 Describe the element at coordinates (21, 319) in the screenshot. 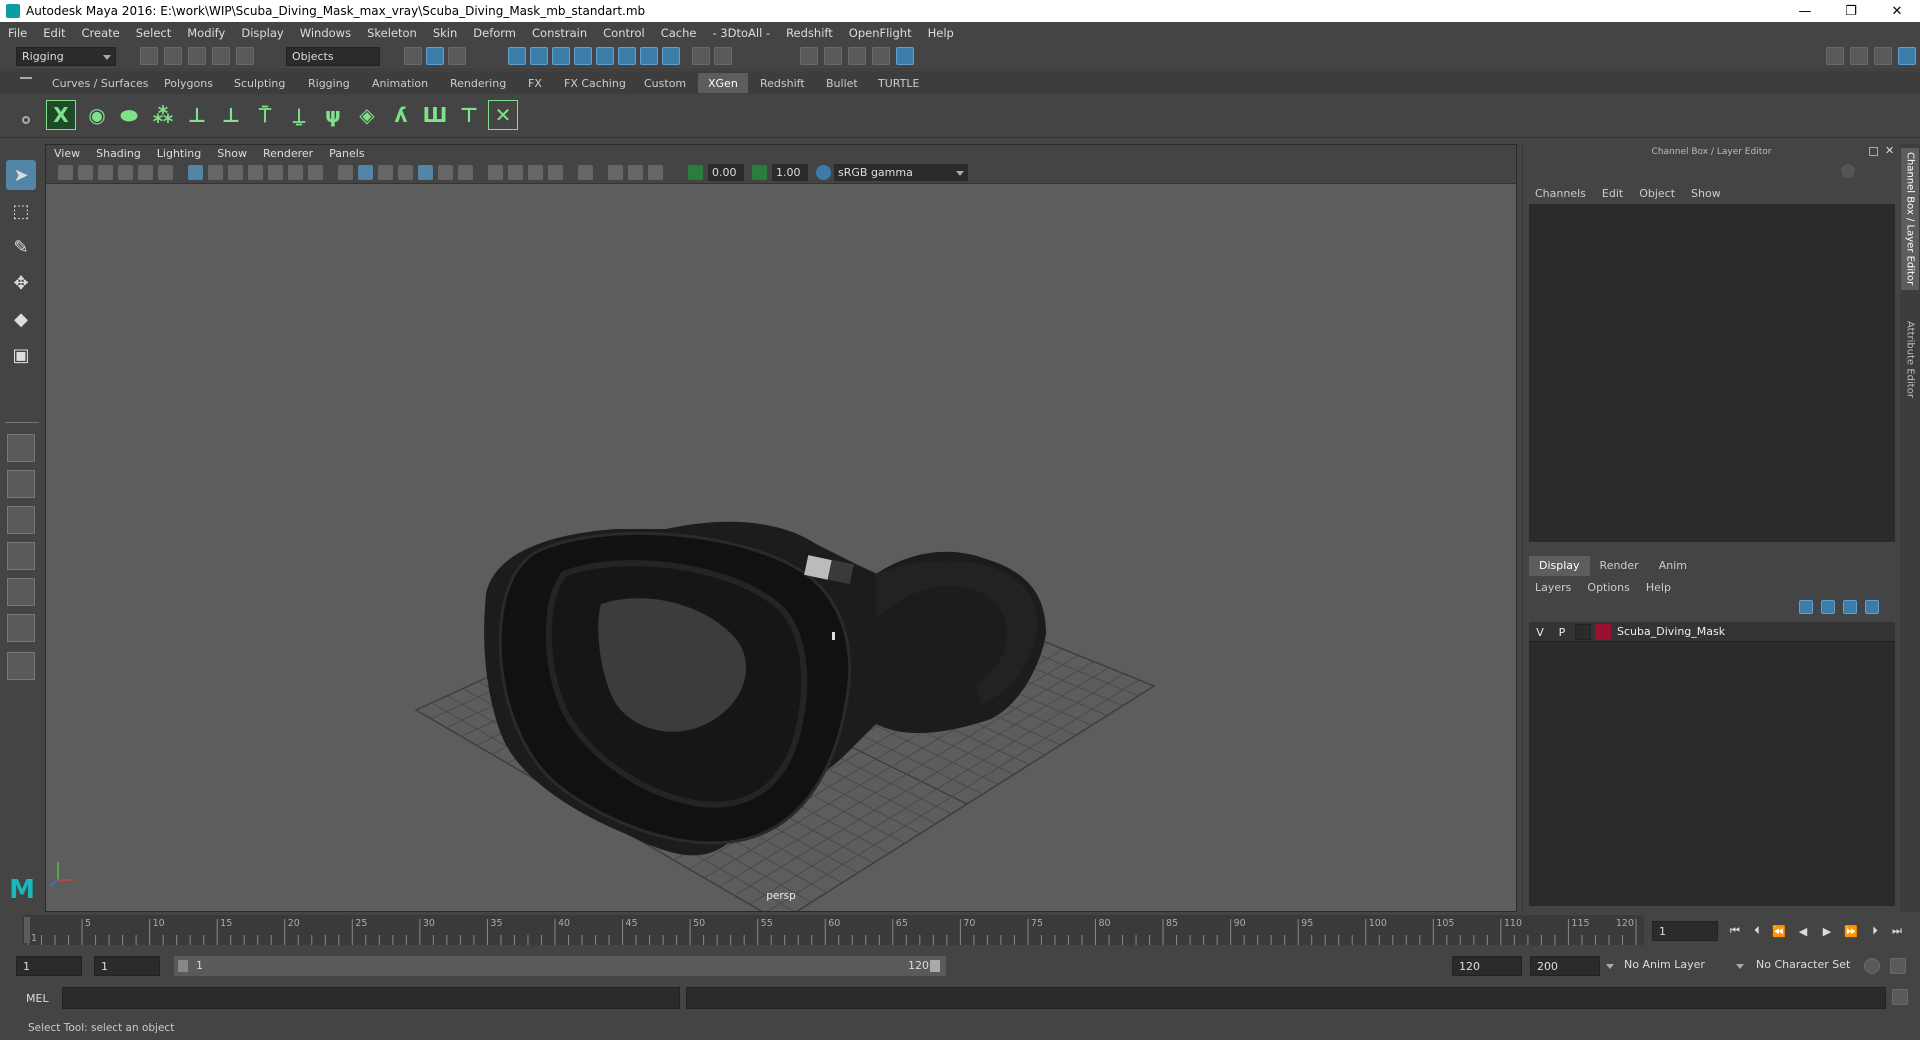

I see `rotate-tool-icon: ◆` at that location.